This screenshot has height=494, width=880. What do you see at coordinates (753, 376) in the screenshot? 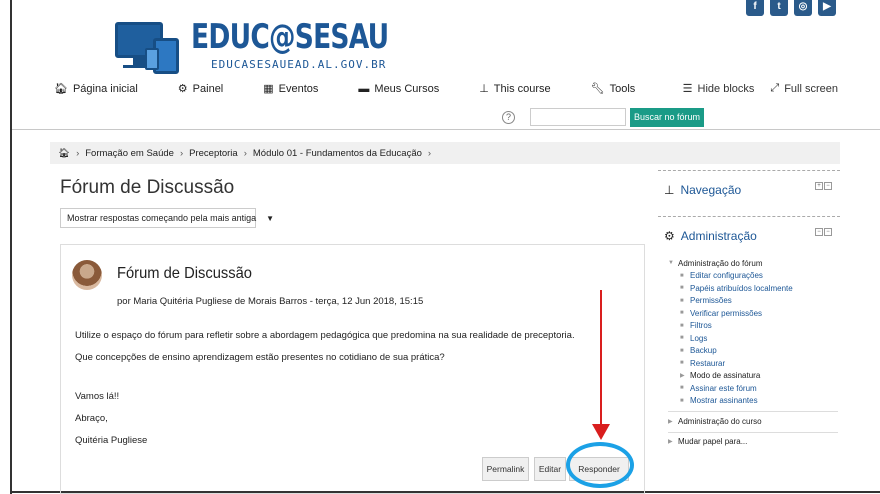
I see `tree-signature-mode: ▶ Modo de assinatura` at bounding box center [753, 376].